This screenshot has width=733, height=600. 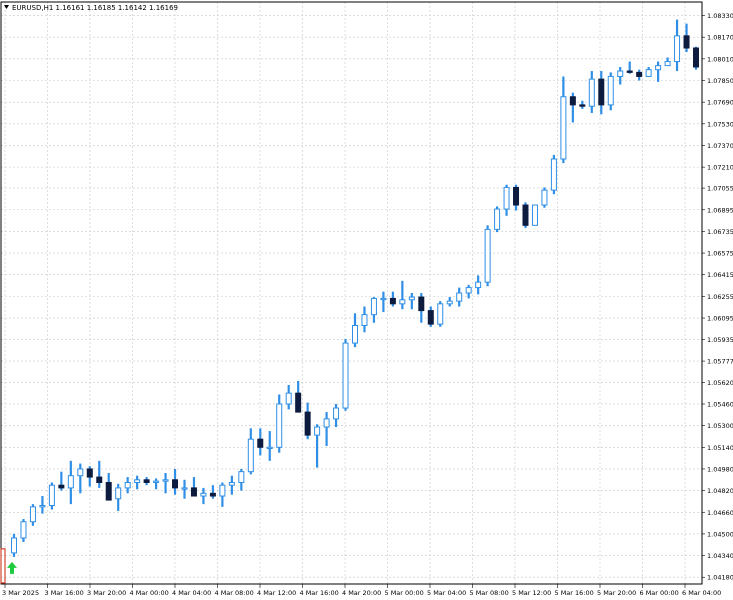 I want to click on price-tick-label: 1.08330, so click(x=720, y=16).